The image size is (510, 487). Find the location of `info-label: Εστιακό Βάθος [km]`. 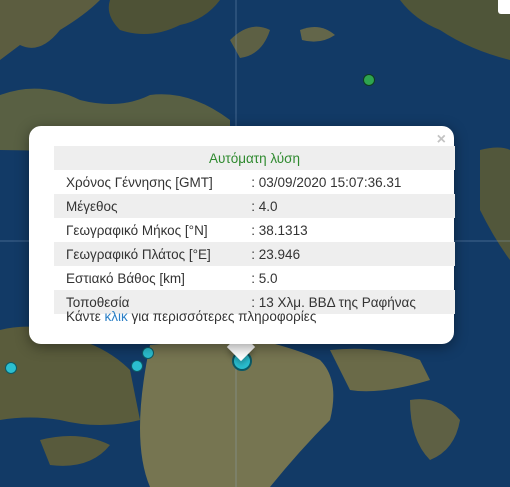

info-label: Εστιακό Βάθος [km] is located at coordinates (125, 278).